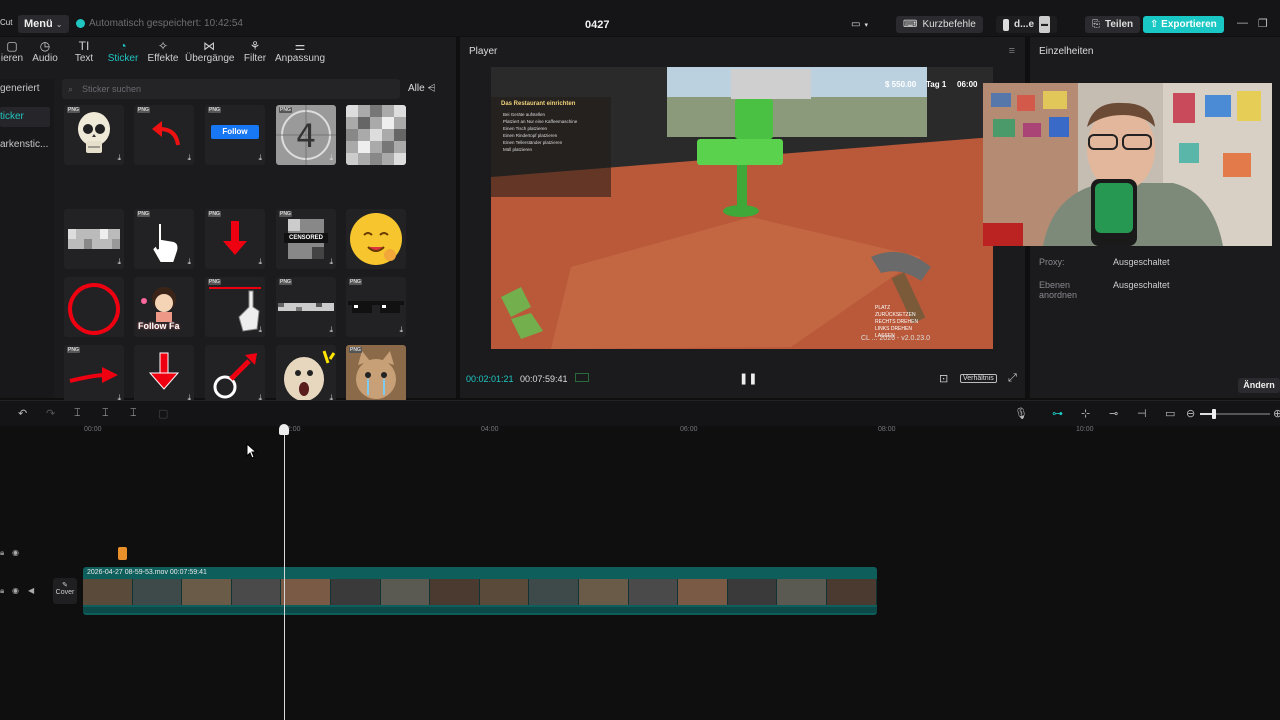  I want to click on pixel-sunglasses-sticker: PNG ⤓, so click(376, 307).